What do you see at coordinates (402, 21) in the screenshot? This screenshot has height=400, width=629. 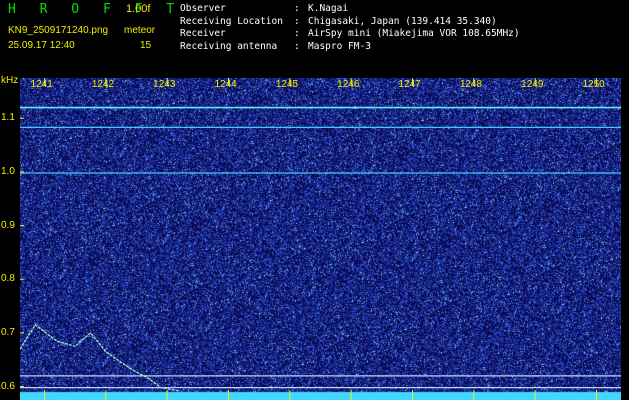 I see `info-value: Chigasaki, Japan (139.414 35.340)` at bounding box center [402, 21].